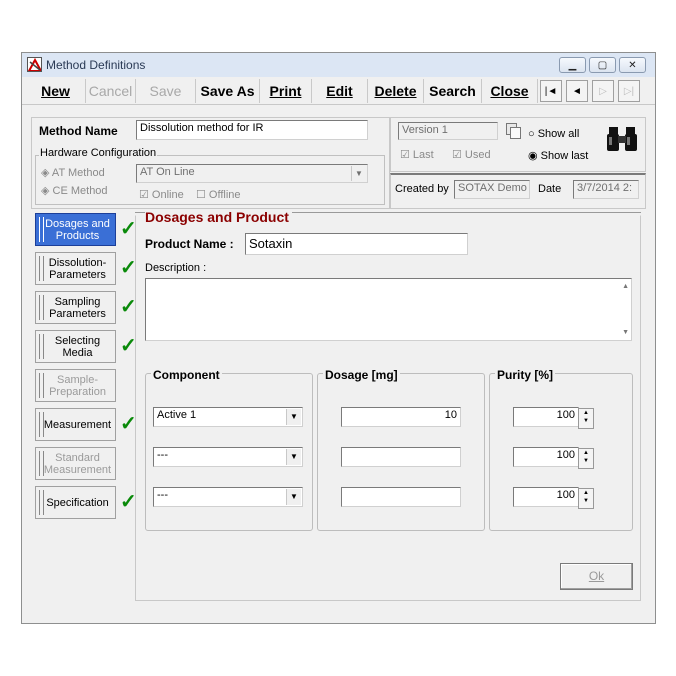 The width and height of the screenshot is (676, 676). I want to click on method-name-label: Method Name, so click(78, 131).